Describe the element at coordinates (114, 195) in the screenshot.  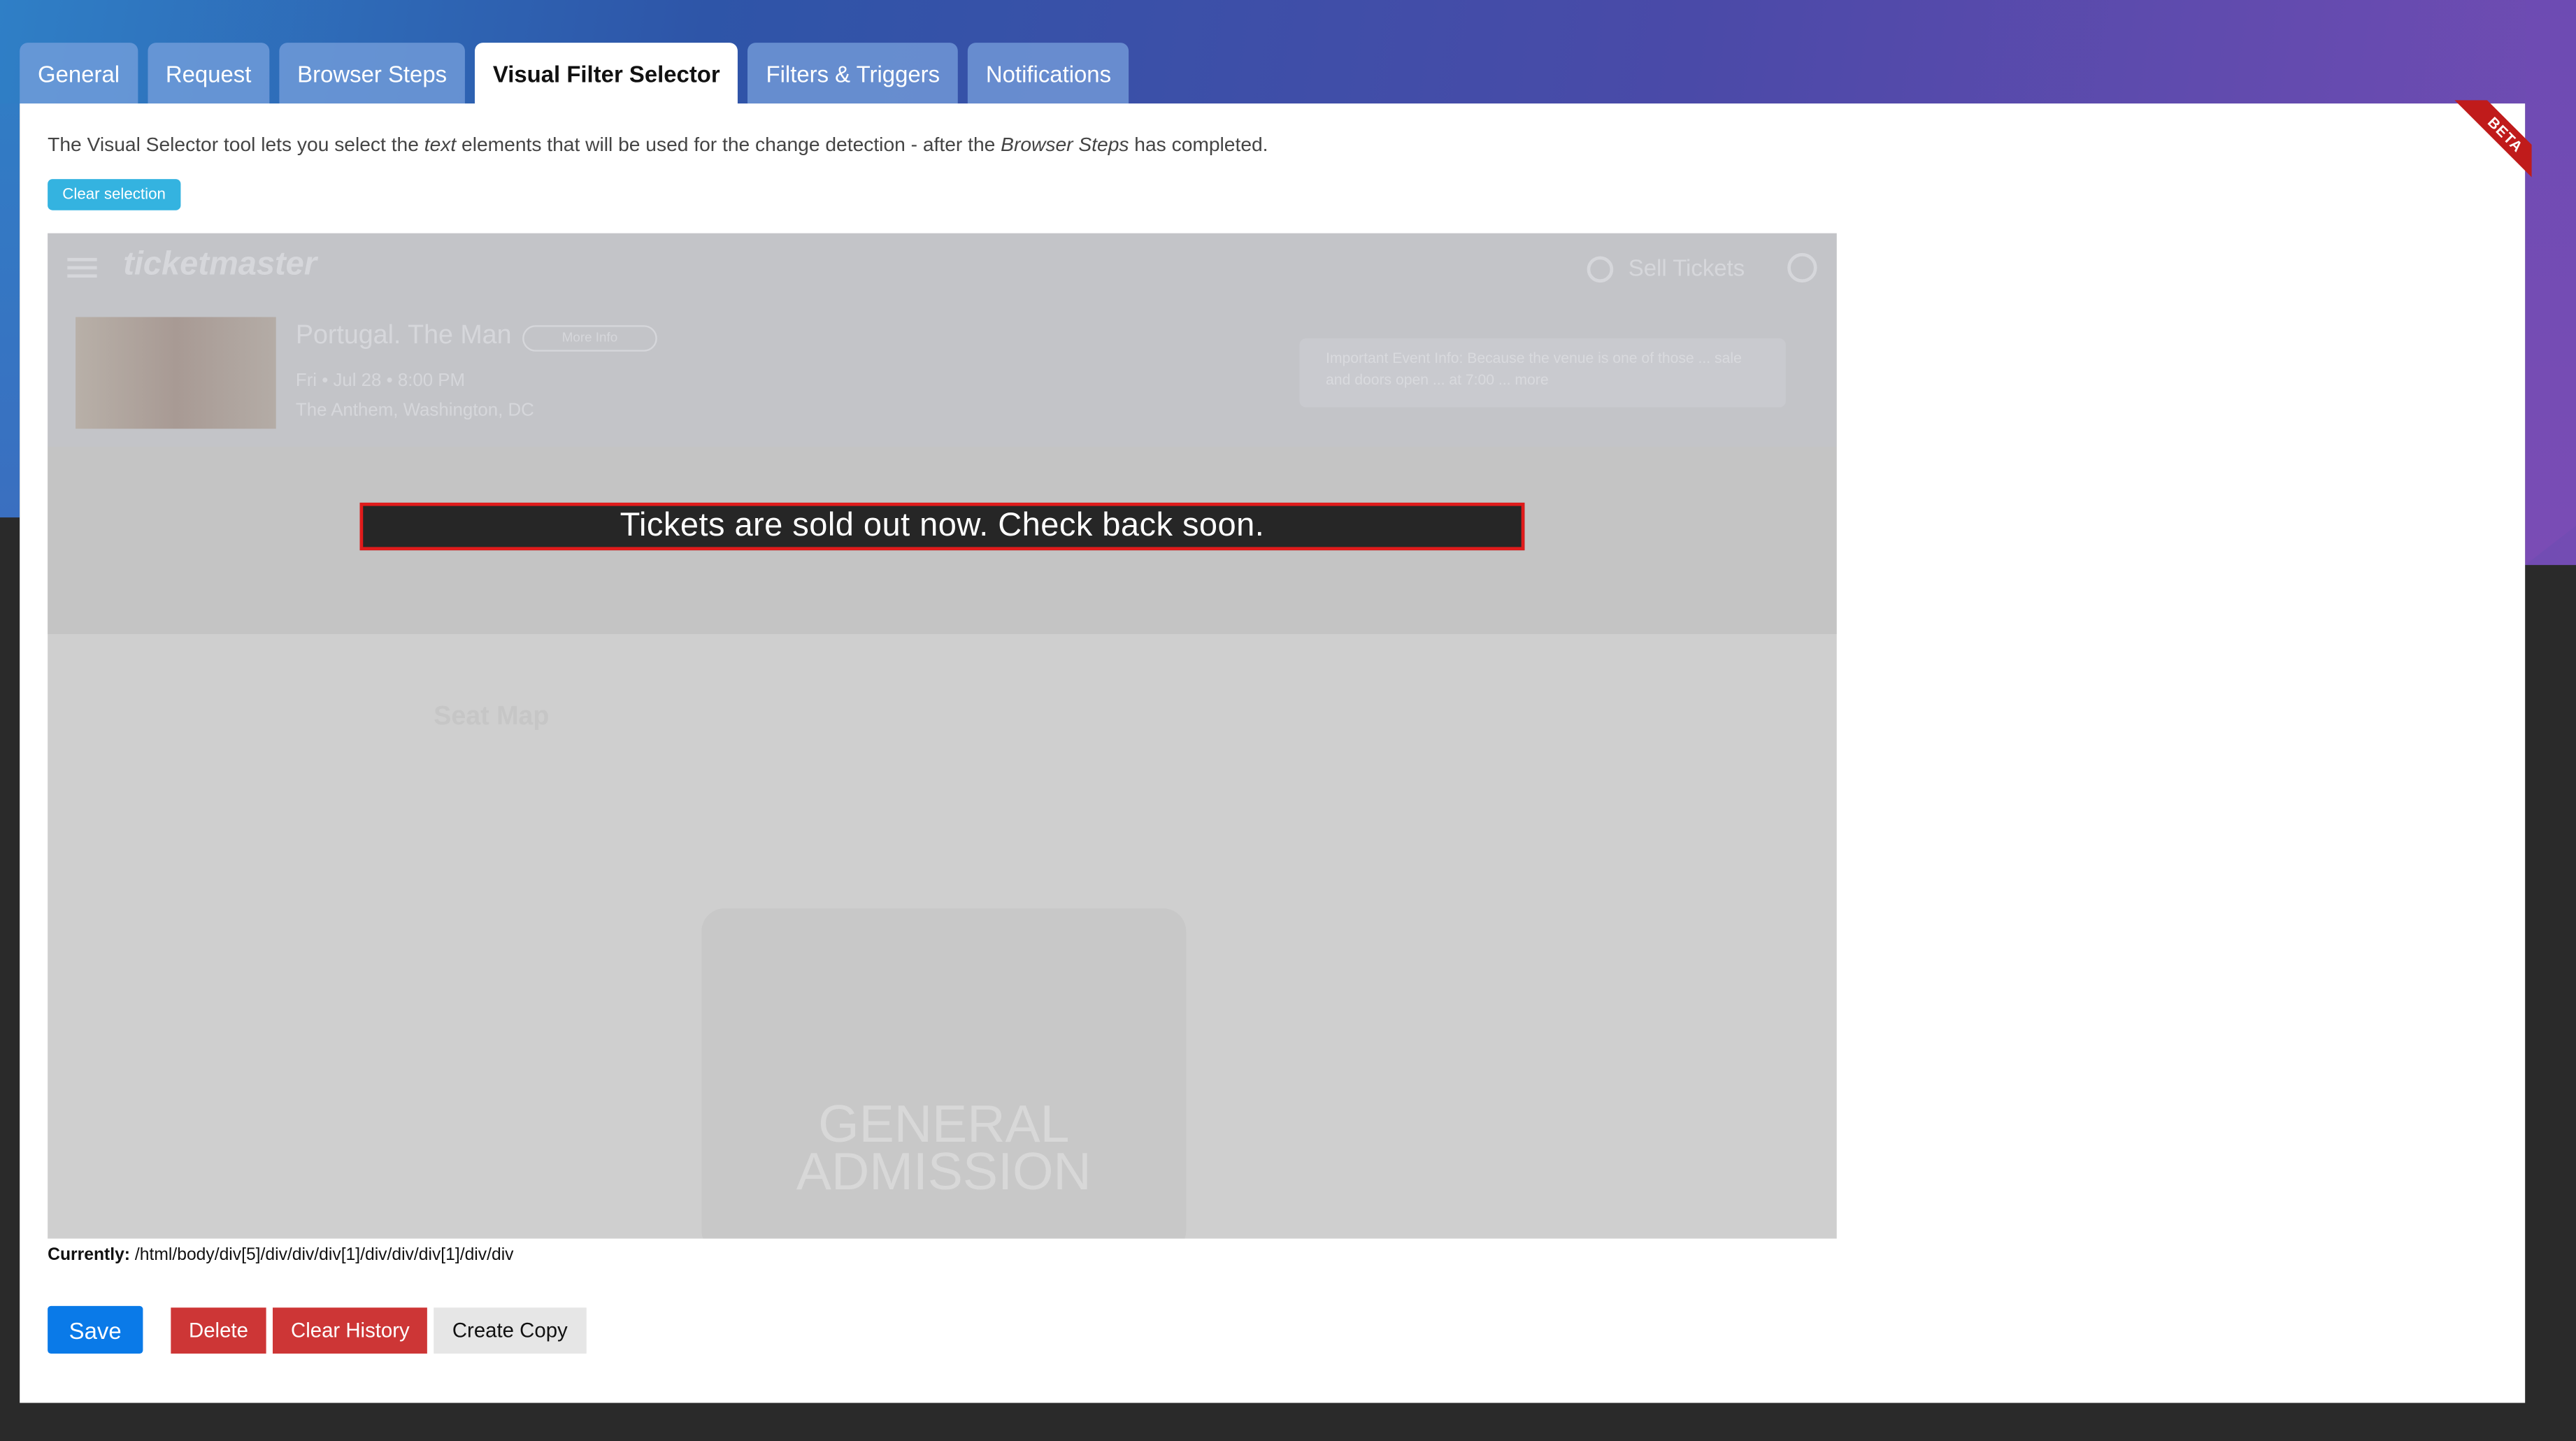
I see `clear-selection-button: Clear selection` at that location.